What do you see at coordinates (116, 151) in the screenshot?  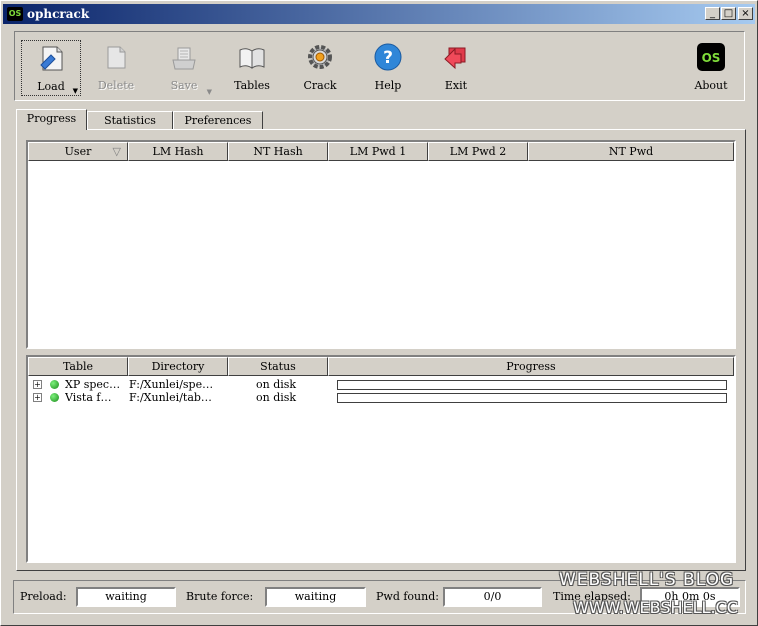 I see `sort-icon: ▽` at bounding box center [116, 151].